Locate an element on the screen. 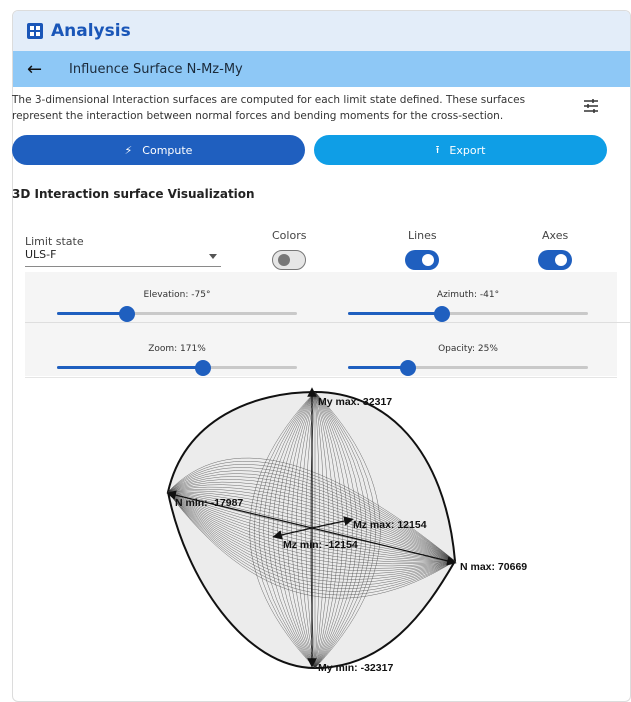 The width and height of the screenshot is (631, 702). my-max-label: My max: 32317 is located at coordinates (355, 402).